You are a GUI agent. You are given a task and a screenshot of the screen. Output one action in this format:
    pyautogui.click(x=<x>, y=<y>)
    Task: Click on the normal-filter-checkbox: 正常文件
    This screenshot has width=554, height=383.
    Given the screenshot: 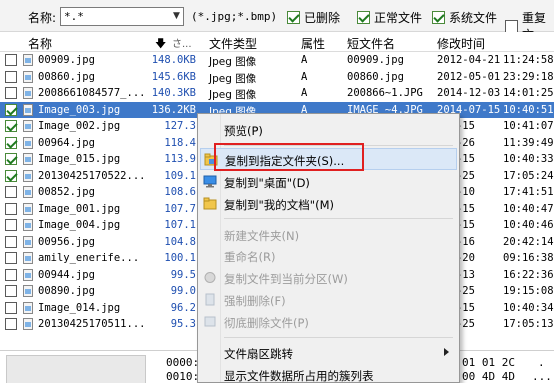 What is the action you would take?
    pyautogui.click(x=389, y=17)
    